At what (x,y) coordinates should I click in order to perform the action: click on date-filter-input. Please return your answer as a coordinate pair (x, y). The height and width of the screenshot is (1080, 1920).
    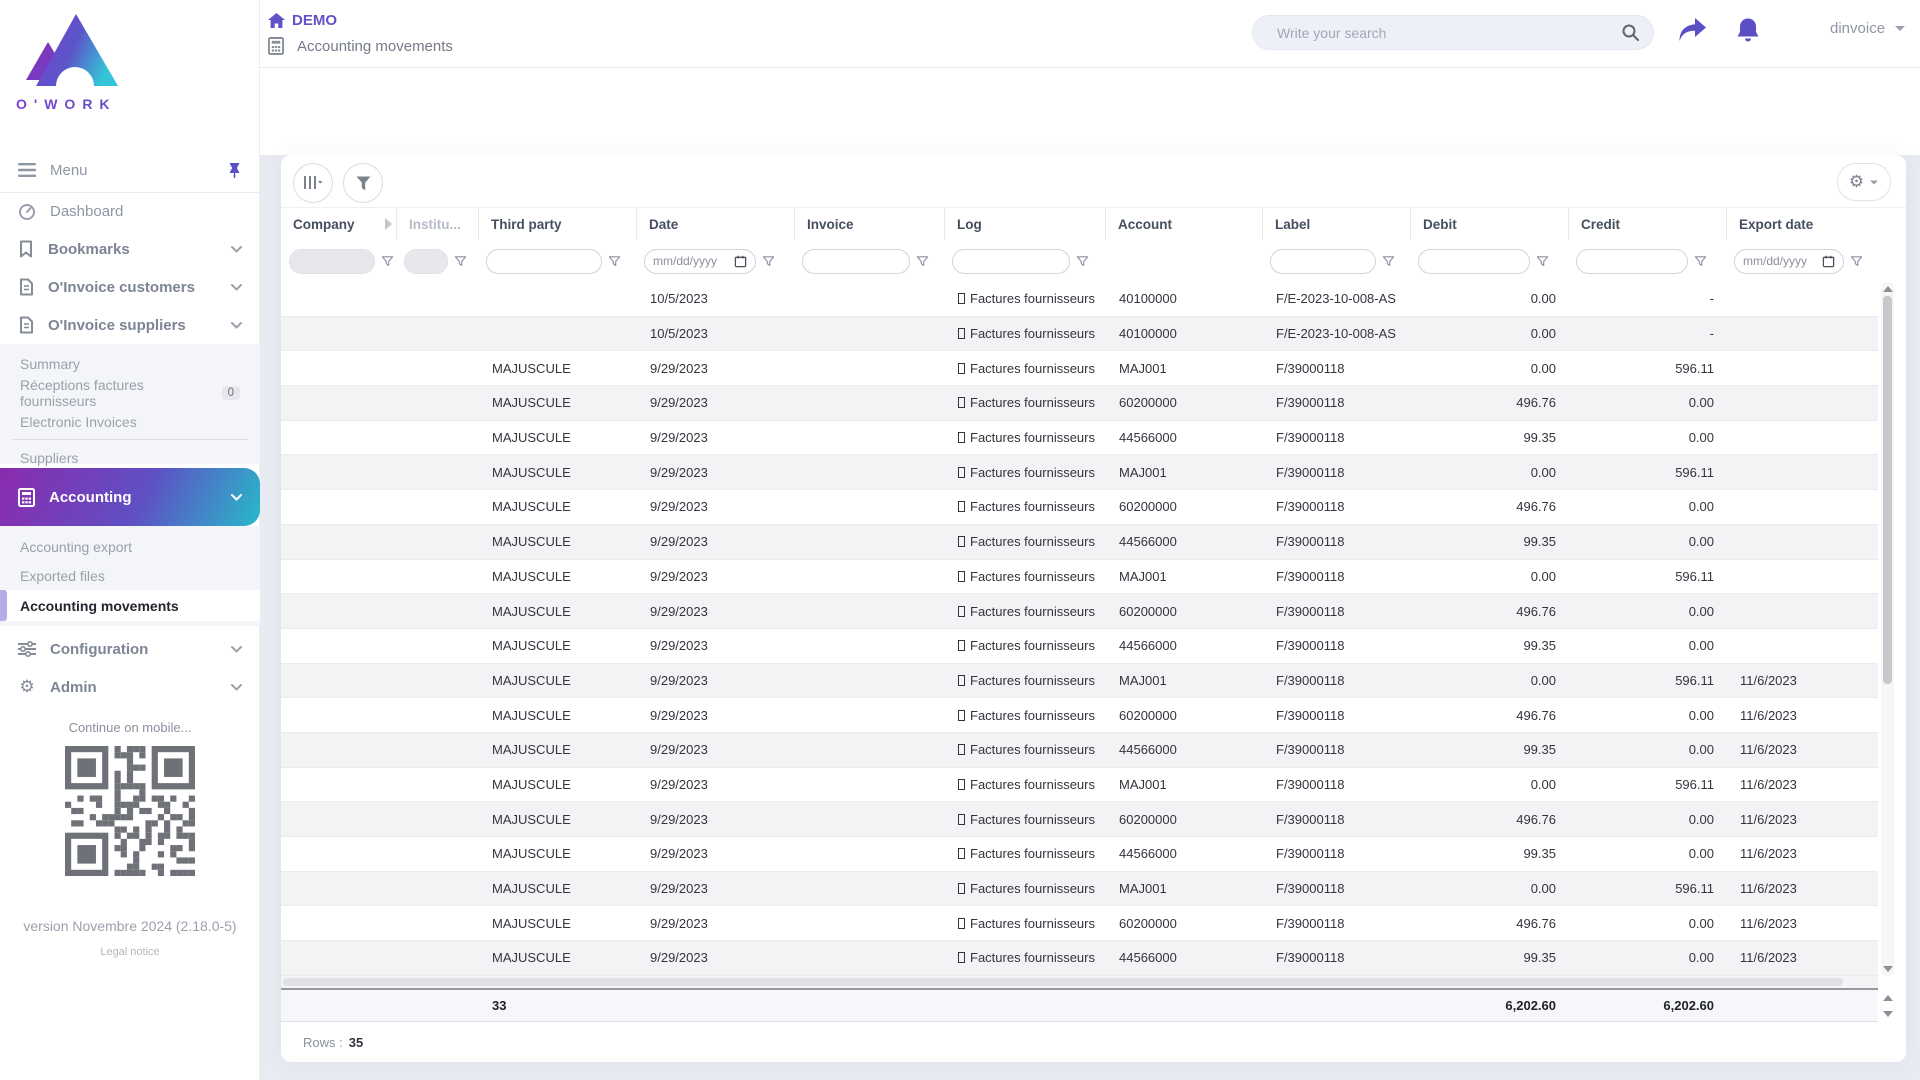
    Looking at the image, I should click on (693, 261).